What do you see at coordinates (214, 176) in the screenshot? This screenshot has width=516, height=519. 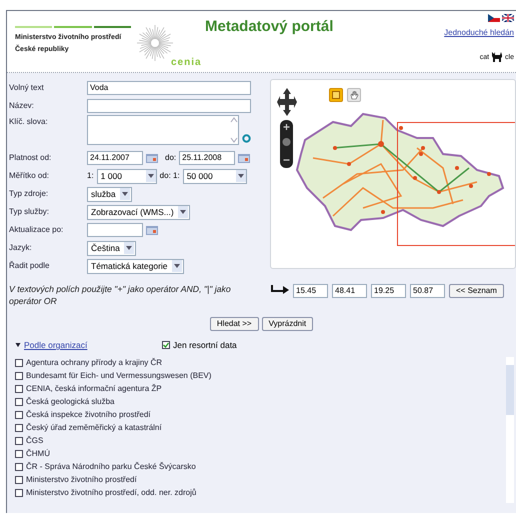 I see `dropdown: 50 000` at bounding box center [214, 176].